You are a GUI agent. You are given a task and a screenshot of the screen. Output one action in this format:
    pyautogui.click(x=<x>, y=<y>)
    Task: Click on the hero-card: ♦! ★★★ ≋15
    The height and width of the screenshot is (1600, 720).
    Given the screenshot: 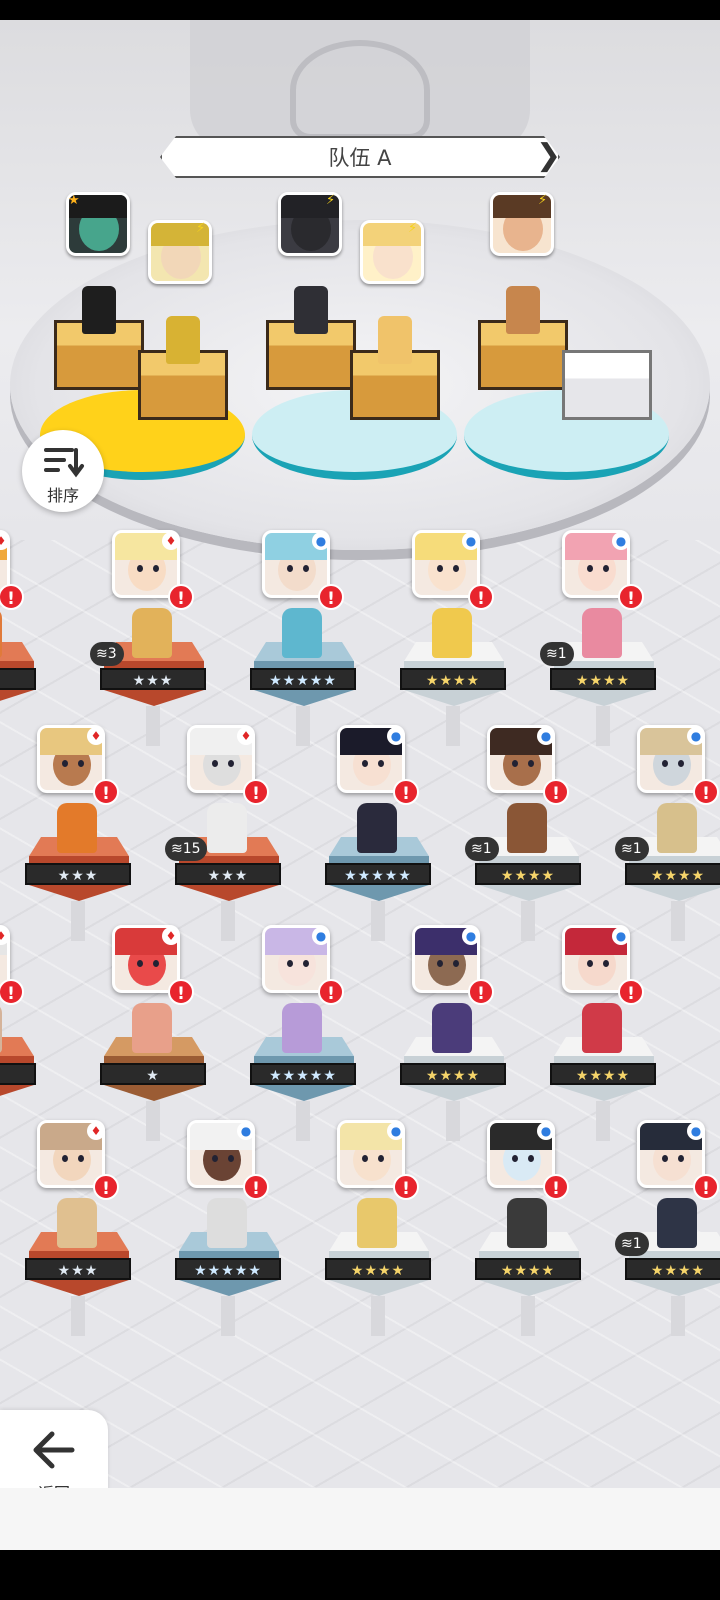 What is the action you would take?
    pyautogui.click(x=225, y=833)
    